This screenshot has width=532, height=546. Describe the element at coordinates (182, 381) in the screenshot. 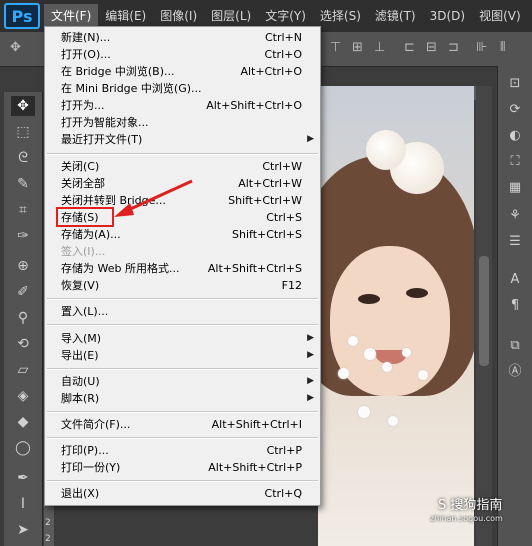

I see `menu-item-automate: 自动(U) ▶` at that location.